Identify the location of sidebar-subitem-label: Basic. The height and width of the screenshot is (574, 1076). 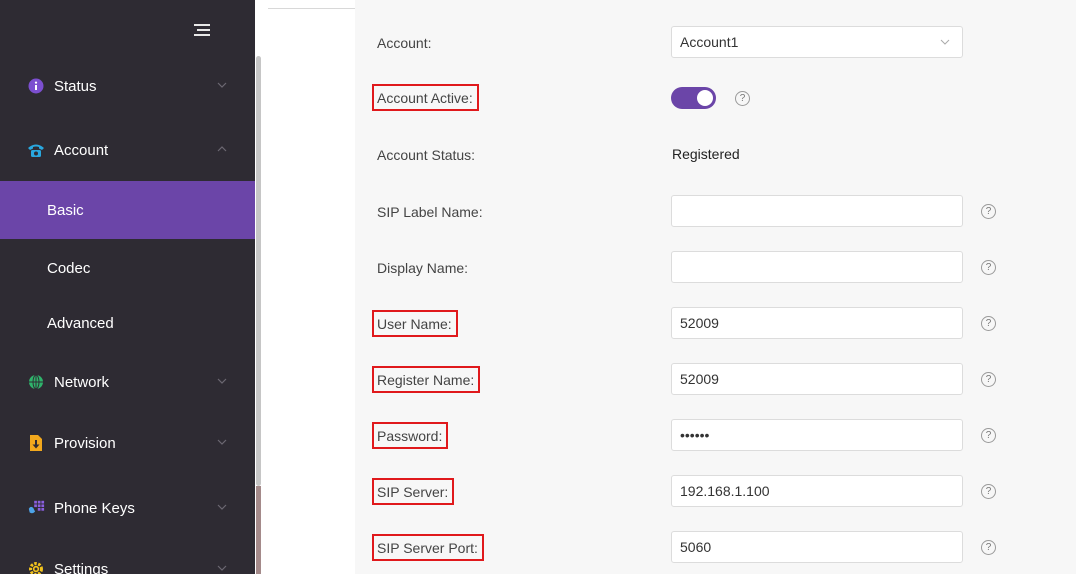
(65, 210).